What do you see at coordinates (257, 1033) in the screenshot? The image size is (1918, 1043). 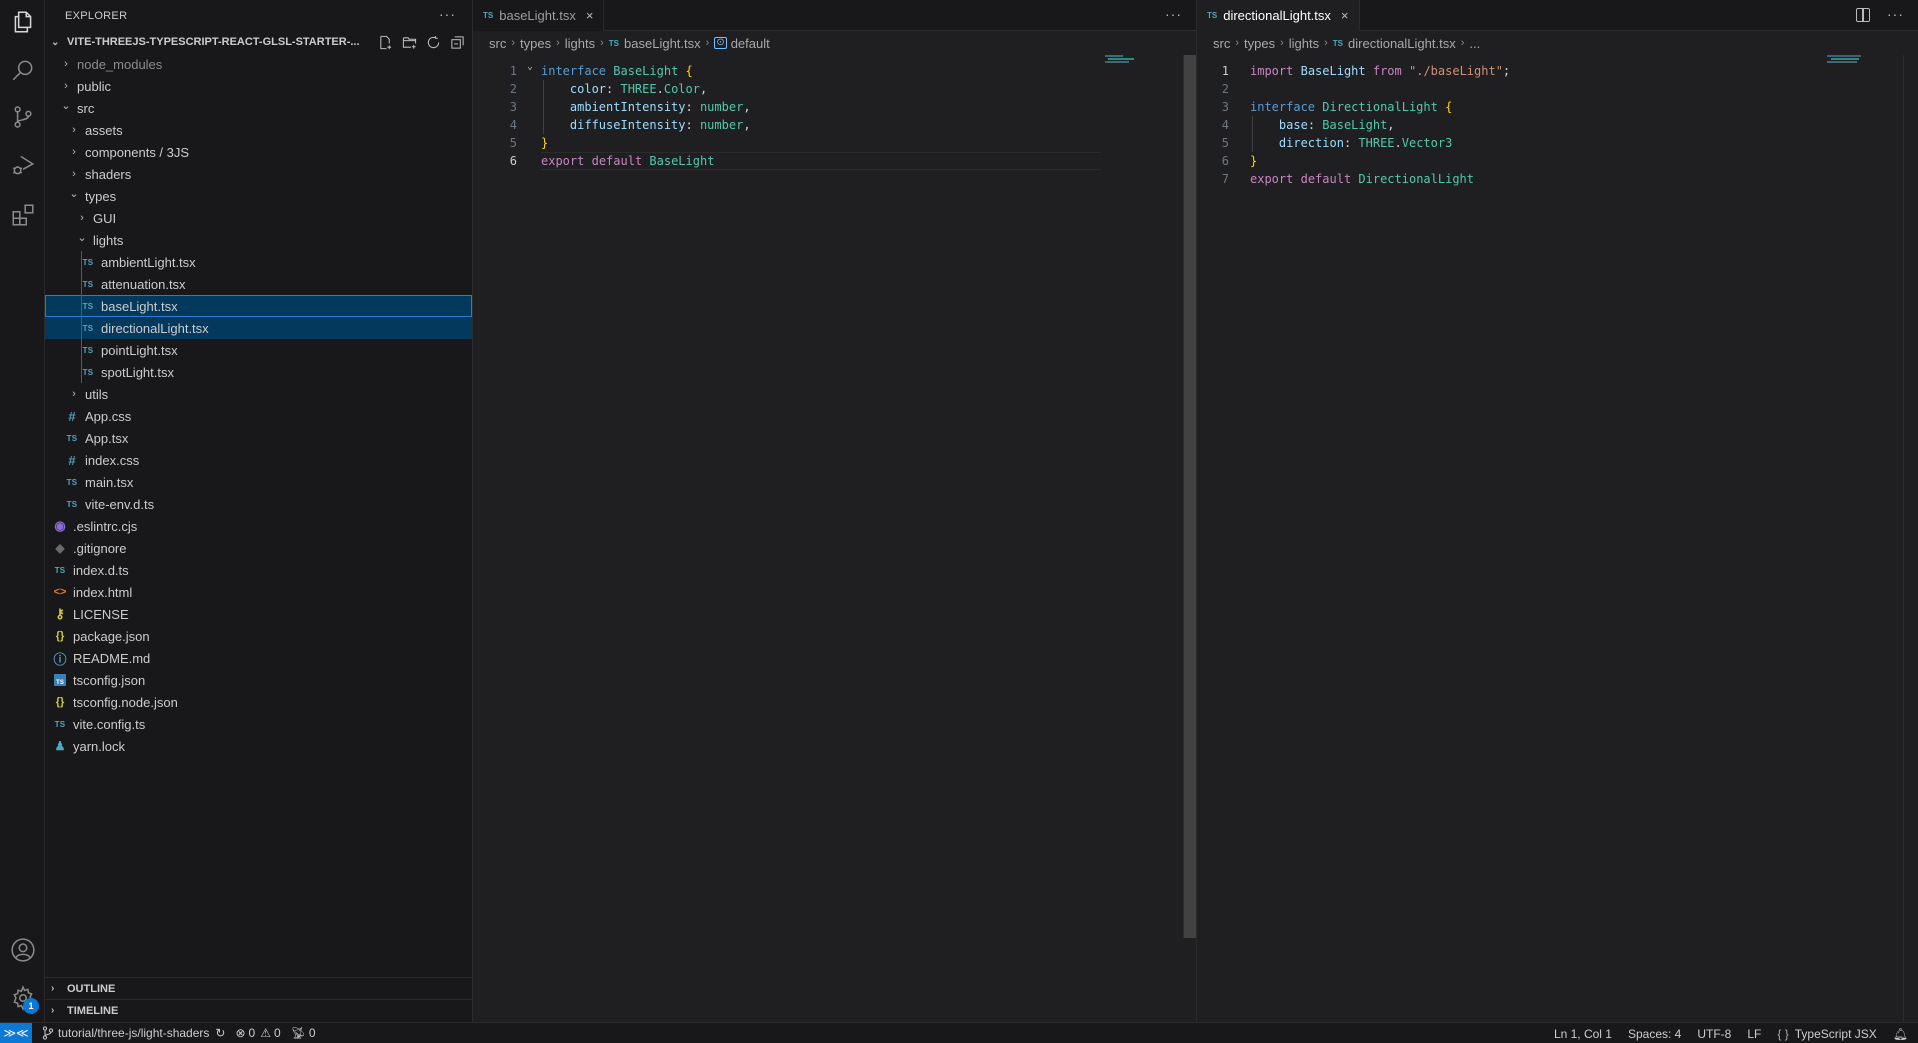 I see `problems-indicator: ⊗ 0 ⚠ 0` at bounding box center [257, 1033].